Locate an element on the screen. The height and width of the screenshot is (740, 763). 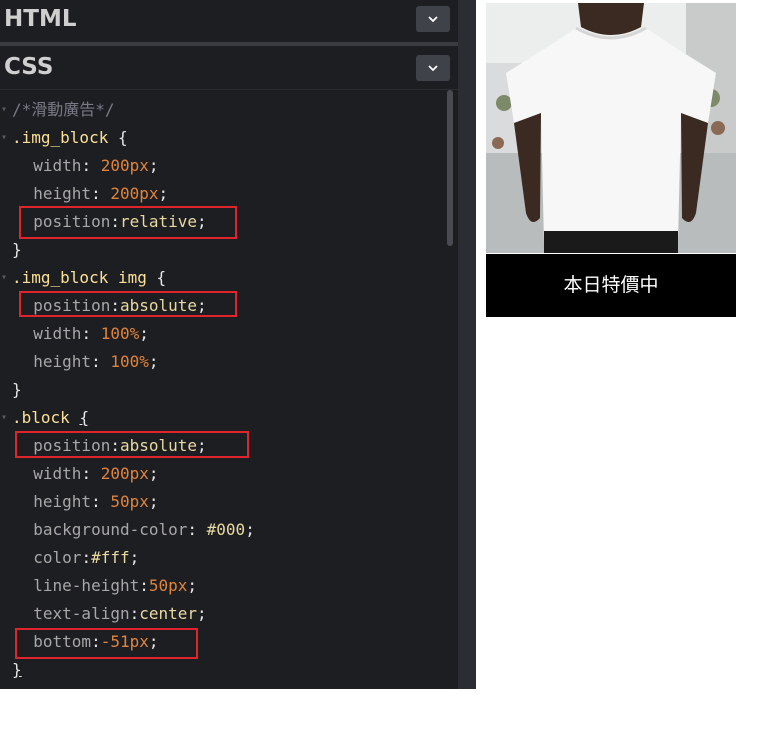
code-line: ▾ /*滑動廣告*/ is located at coordinates (222, 110).